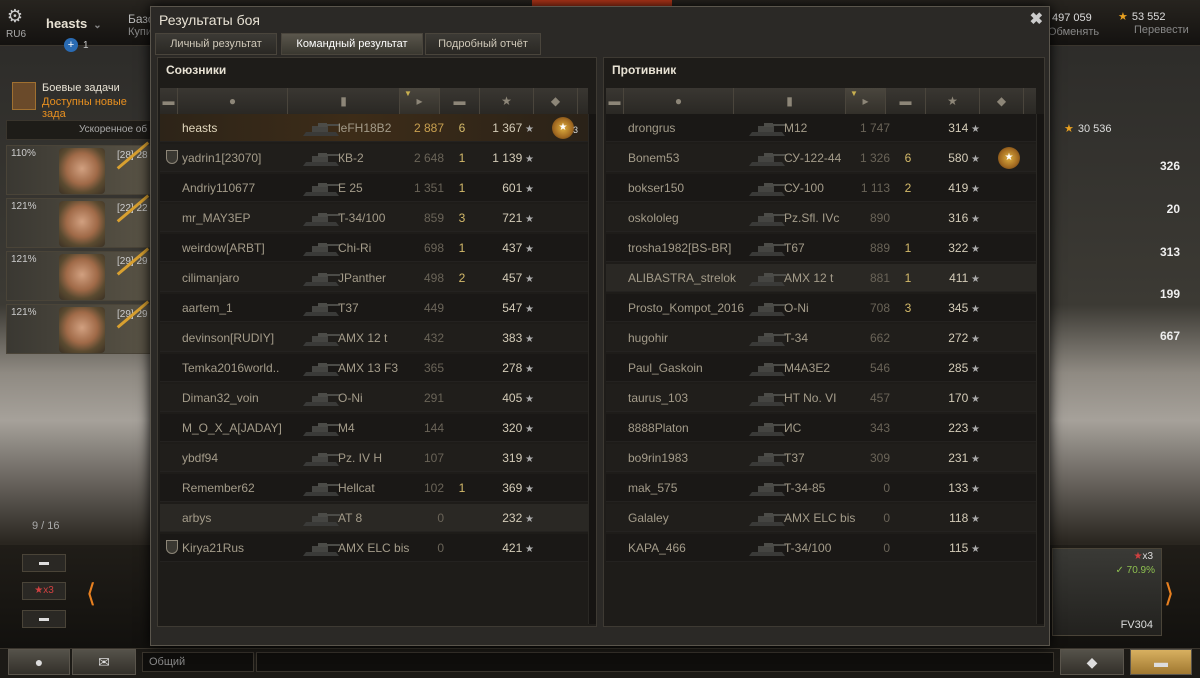  Describe the element at coordinates (81, 168) in the screenshot. I see `crew-member: 110%[28] 28` at that location.